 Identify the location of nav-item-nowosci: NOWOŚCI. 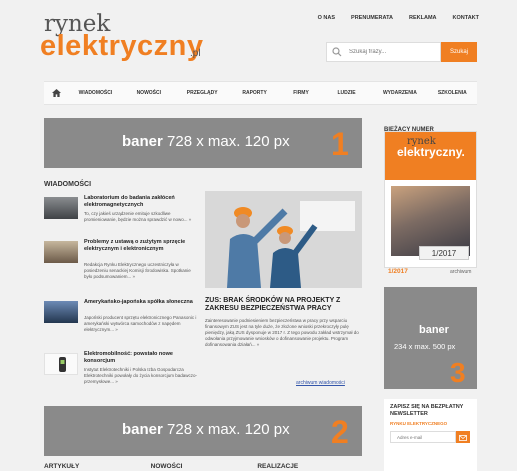
(148, 93).